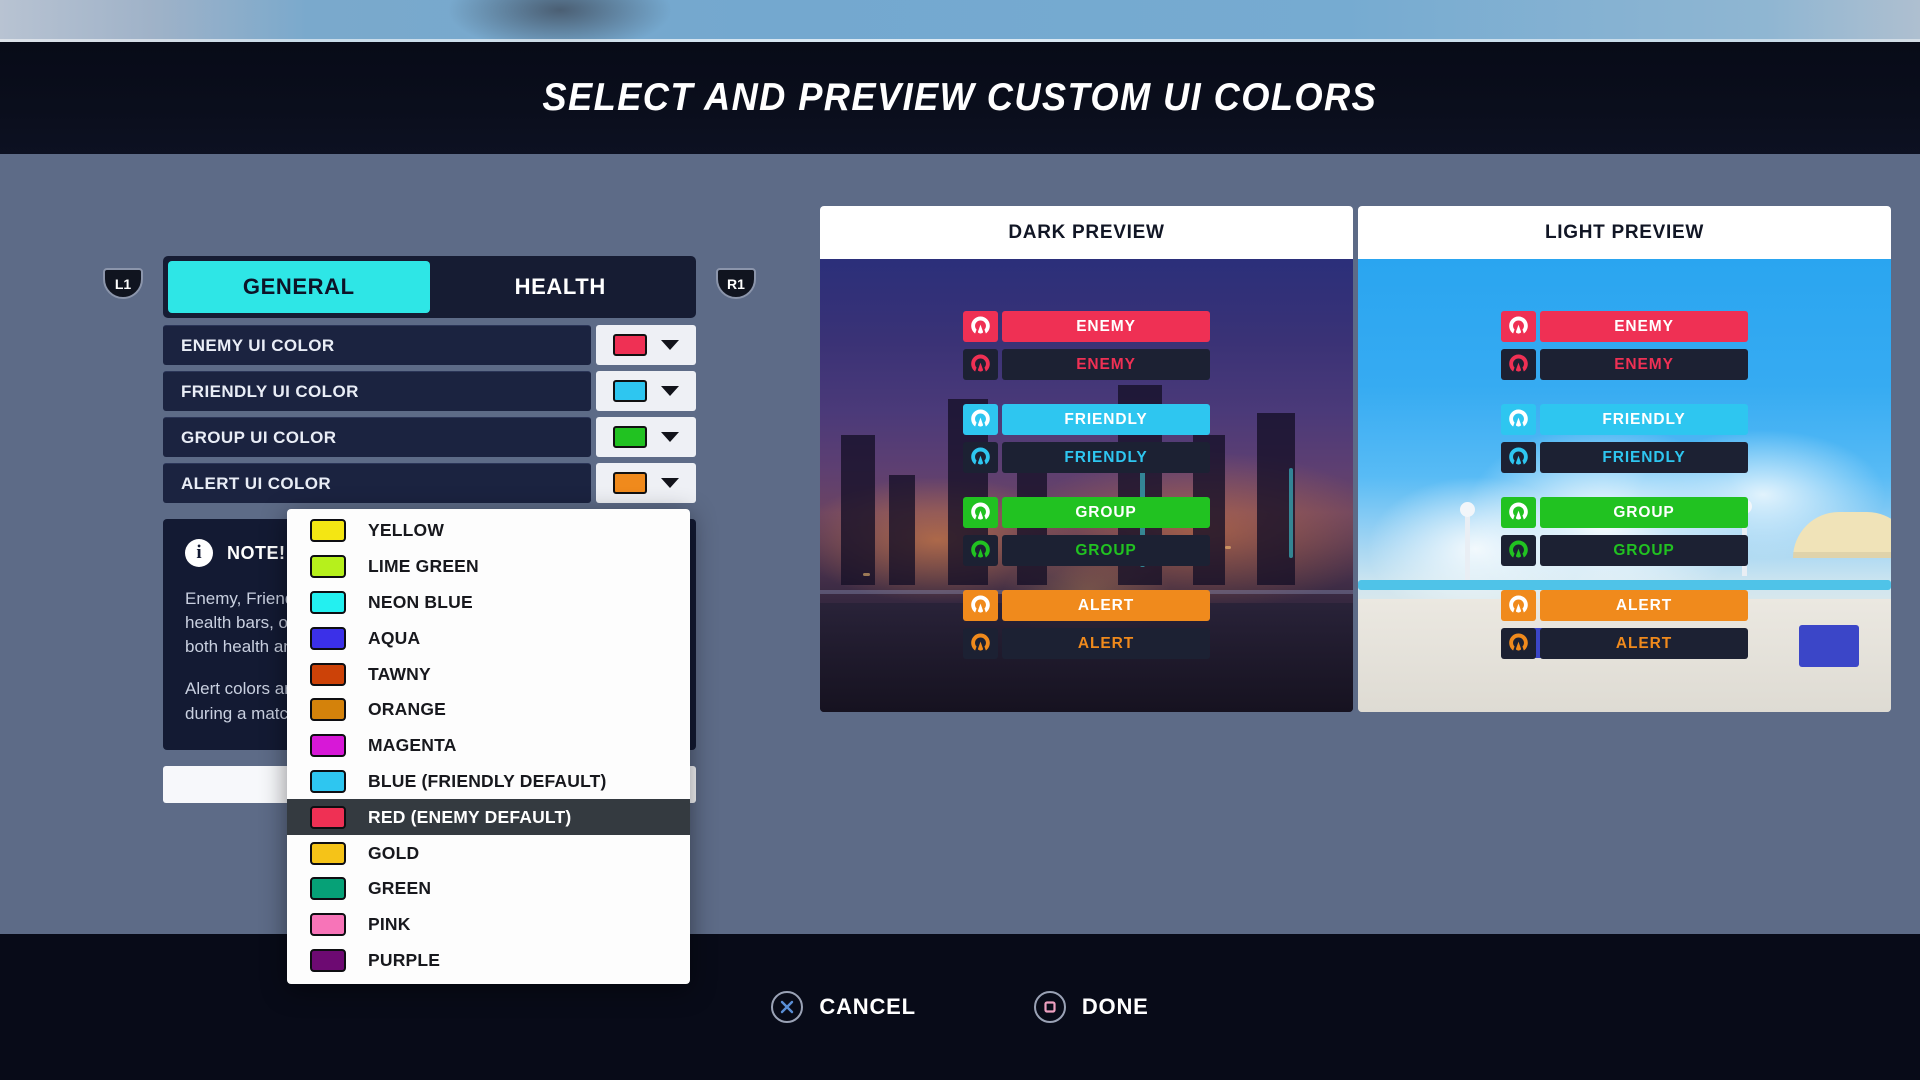 The height and width of the screenshot is (1080, 1920). Describe the element at coordinates (960, 98) in the screenshot. I see `header-bar: SELECT AND PREVIEW CUSTOM UI COLORS` at that location.